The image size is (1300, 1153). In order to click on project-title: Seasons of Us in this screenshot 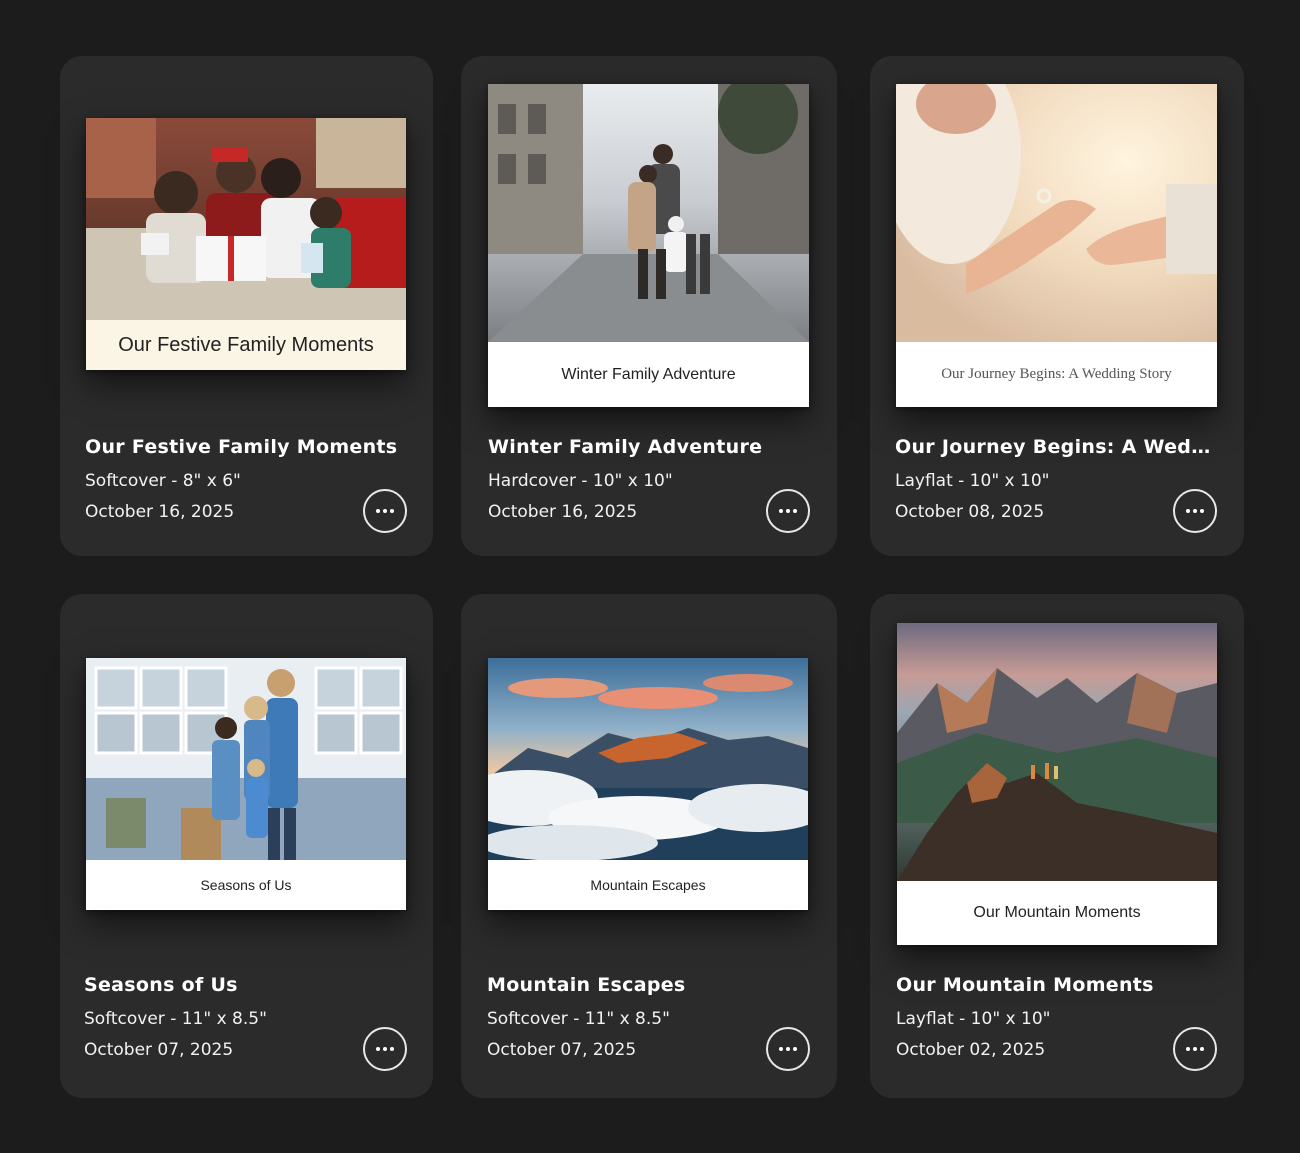, I will do `click(249, 985)`.